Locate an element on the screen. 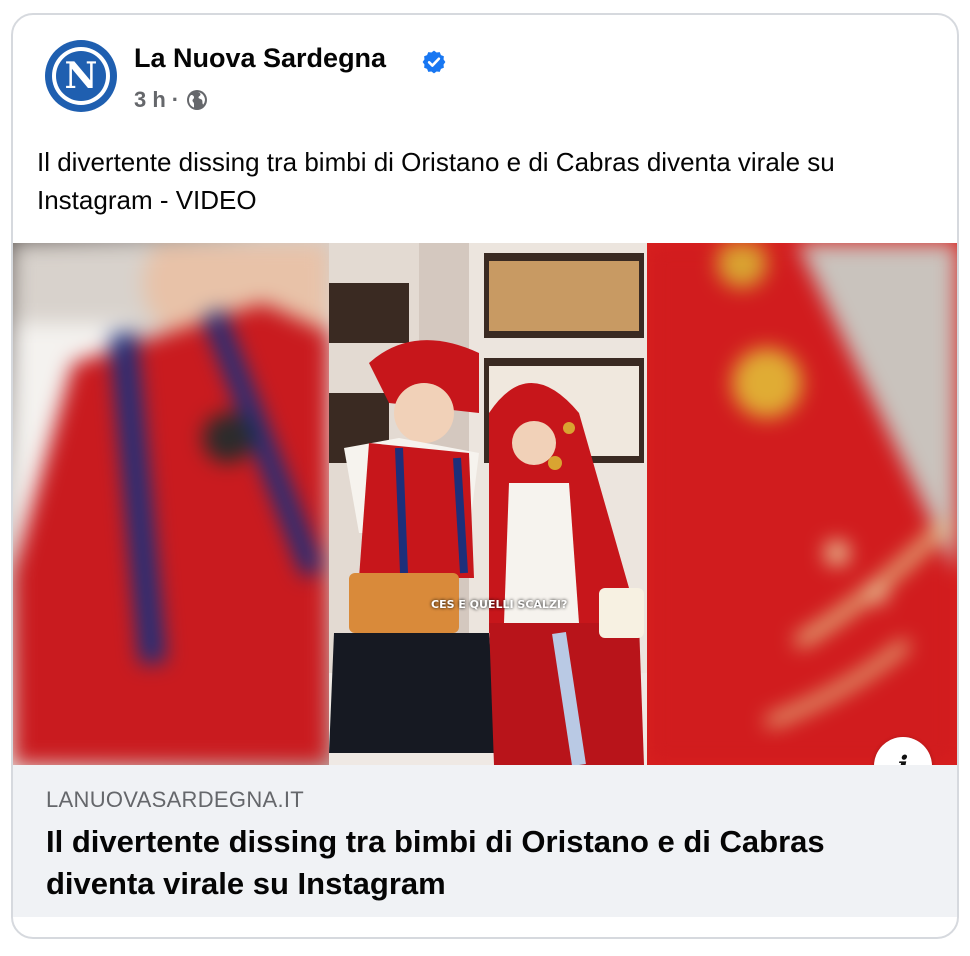 Image resolution: width=970 pixels, height=956 pixels. page-name-link: La Nuova Sardegna is located at coordinates (260, 58).